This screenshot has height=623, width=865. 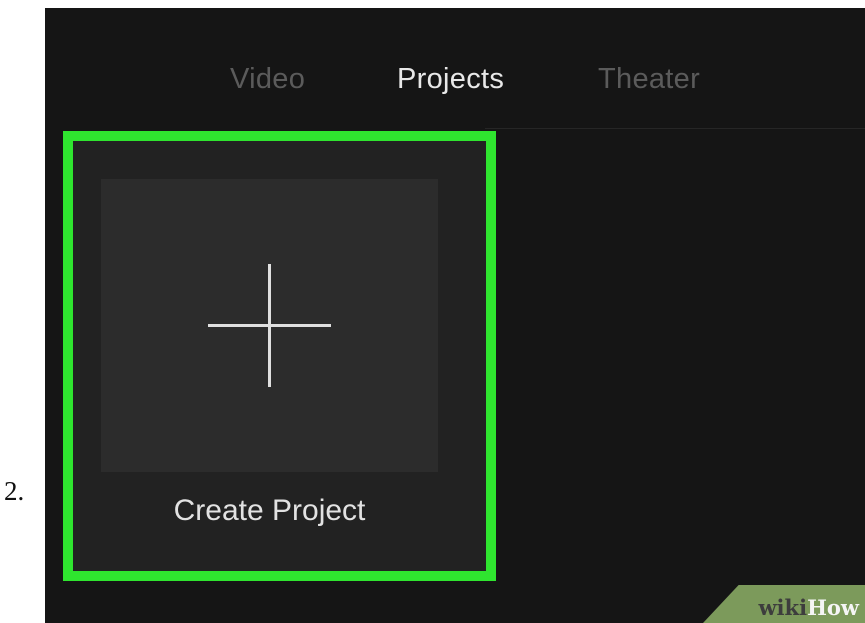 I want to click on wikihow-wiki: wiki, so click(x=783, y=607).